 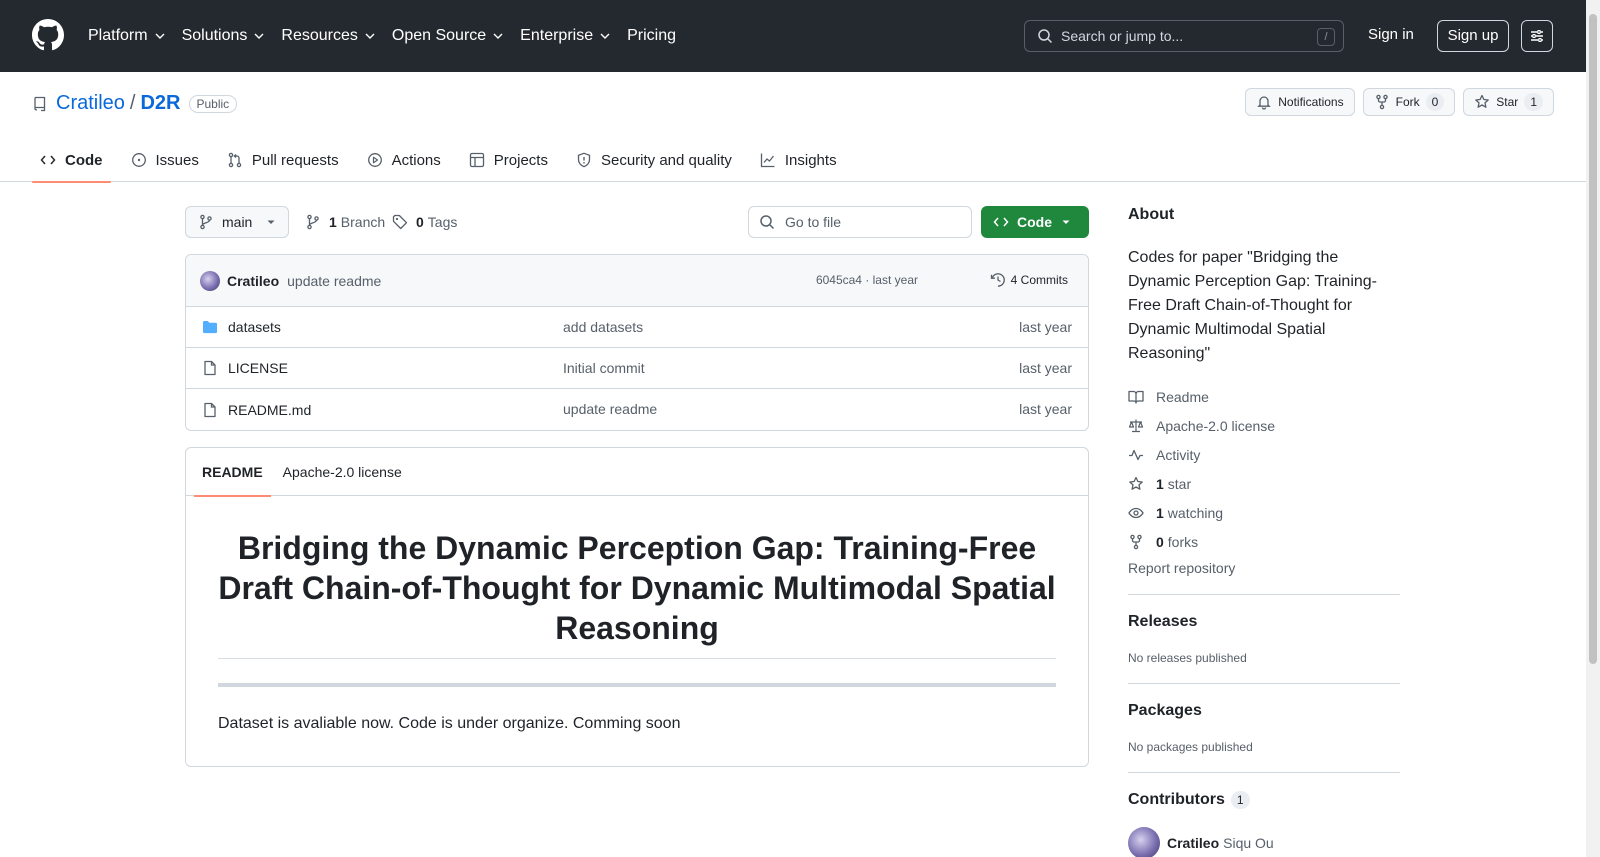 I want to click on branches-link: 1 Branch, so click(x=345, y=222).